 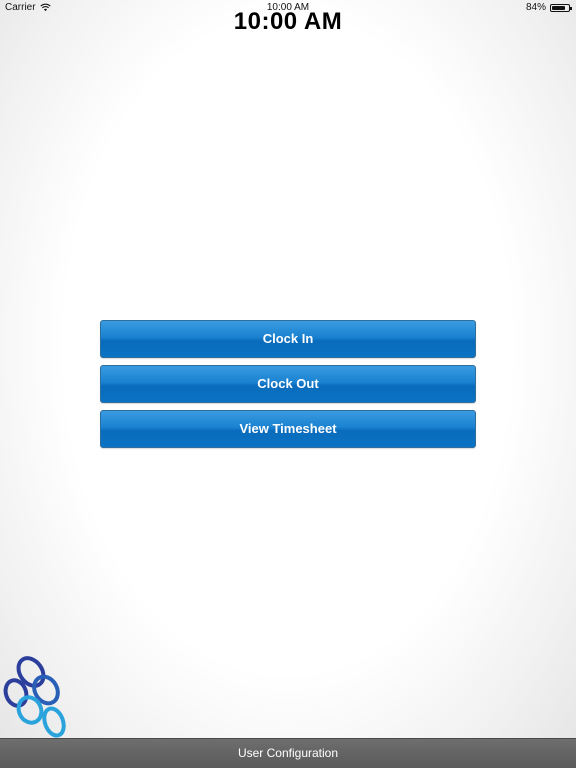 I want to click on clock-in-button: Clock In, so click(x=288, y=339).